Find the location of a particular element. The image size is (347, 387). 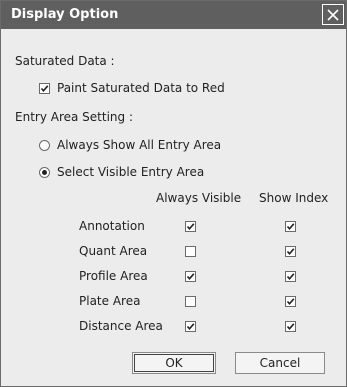

always-visible-checkbox-distance-area is located at coordinates (190, 326).